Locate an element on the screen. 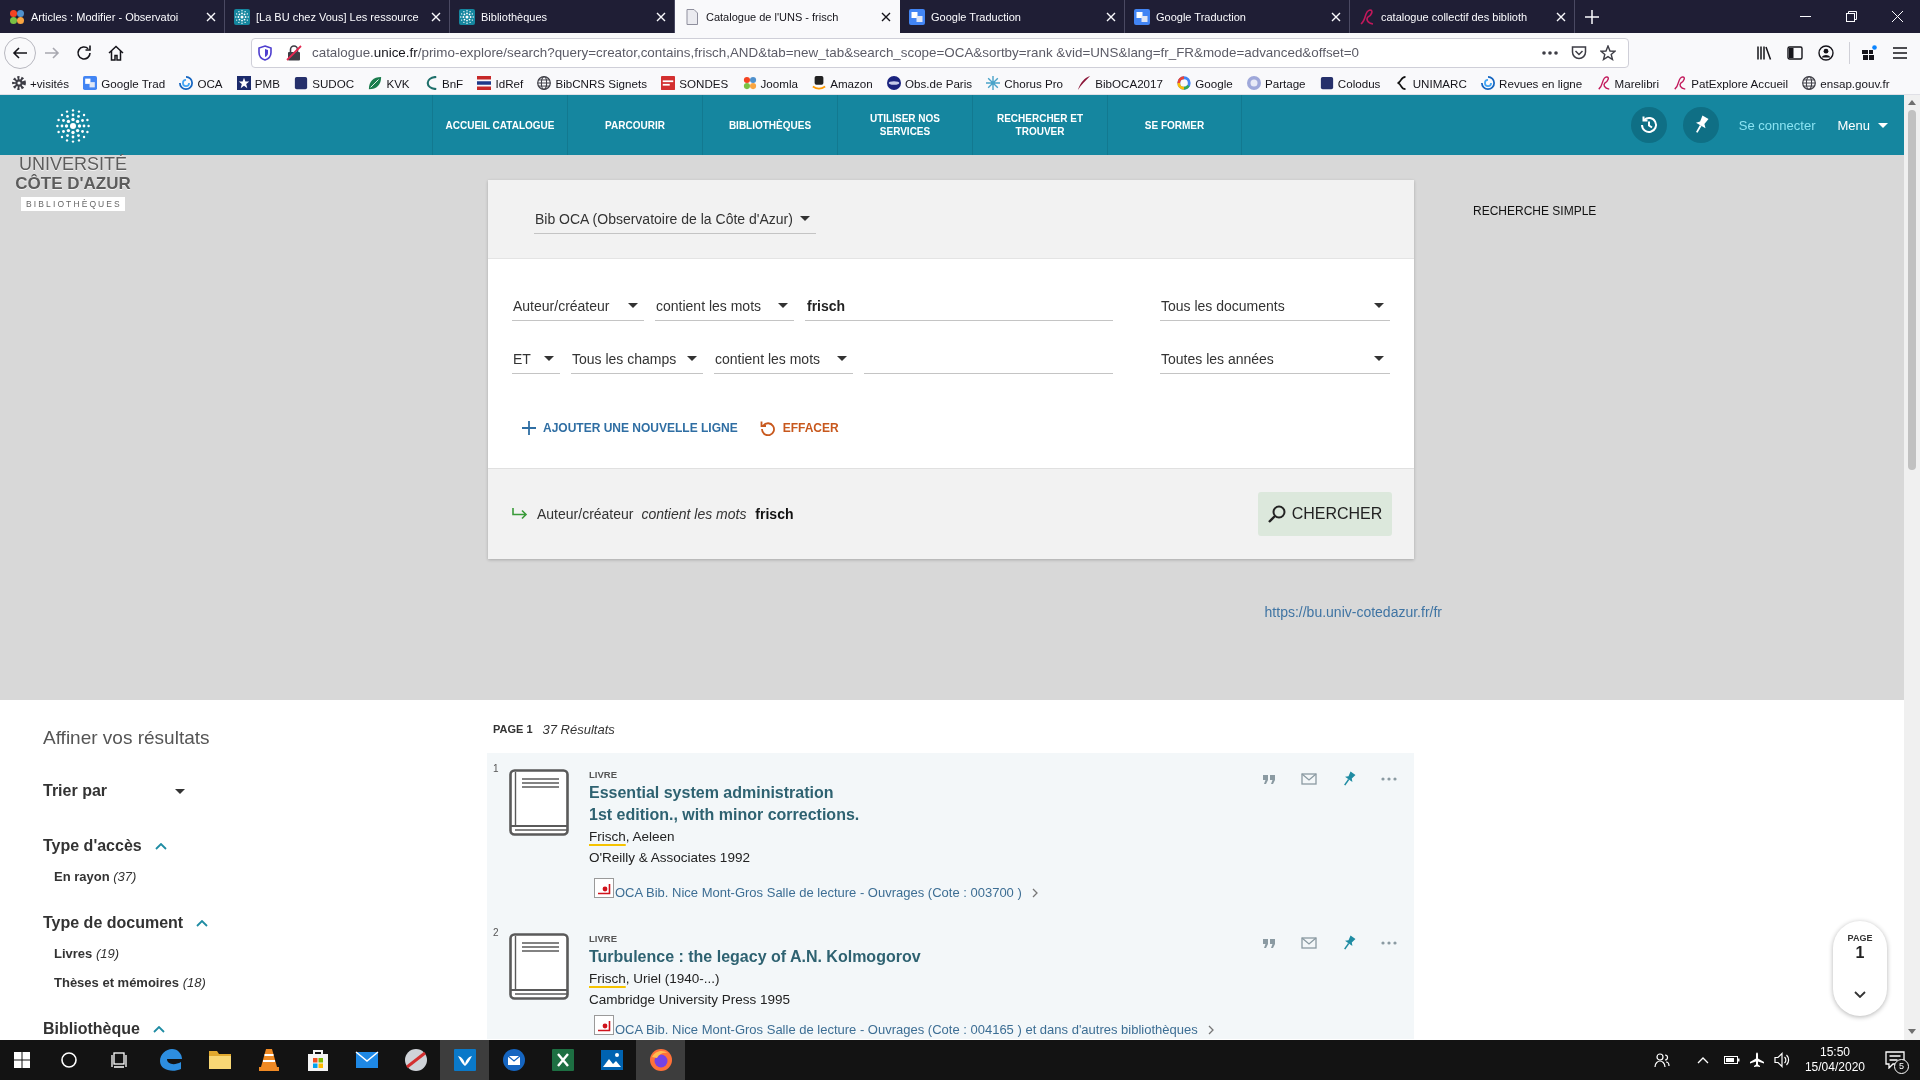  bookmark-link: PatExplore Accueil is located at coordinates (1730, 83).